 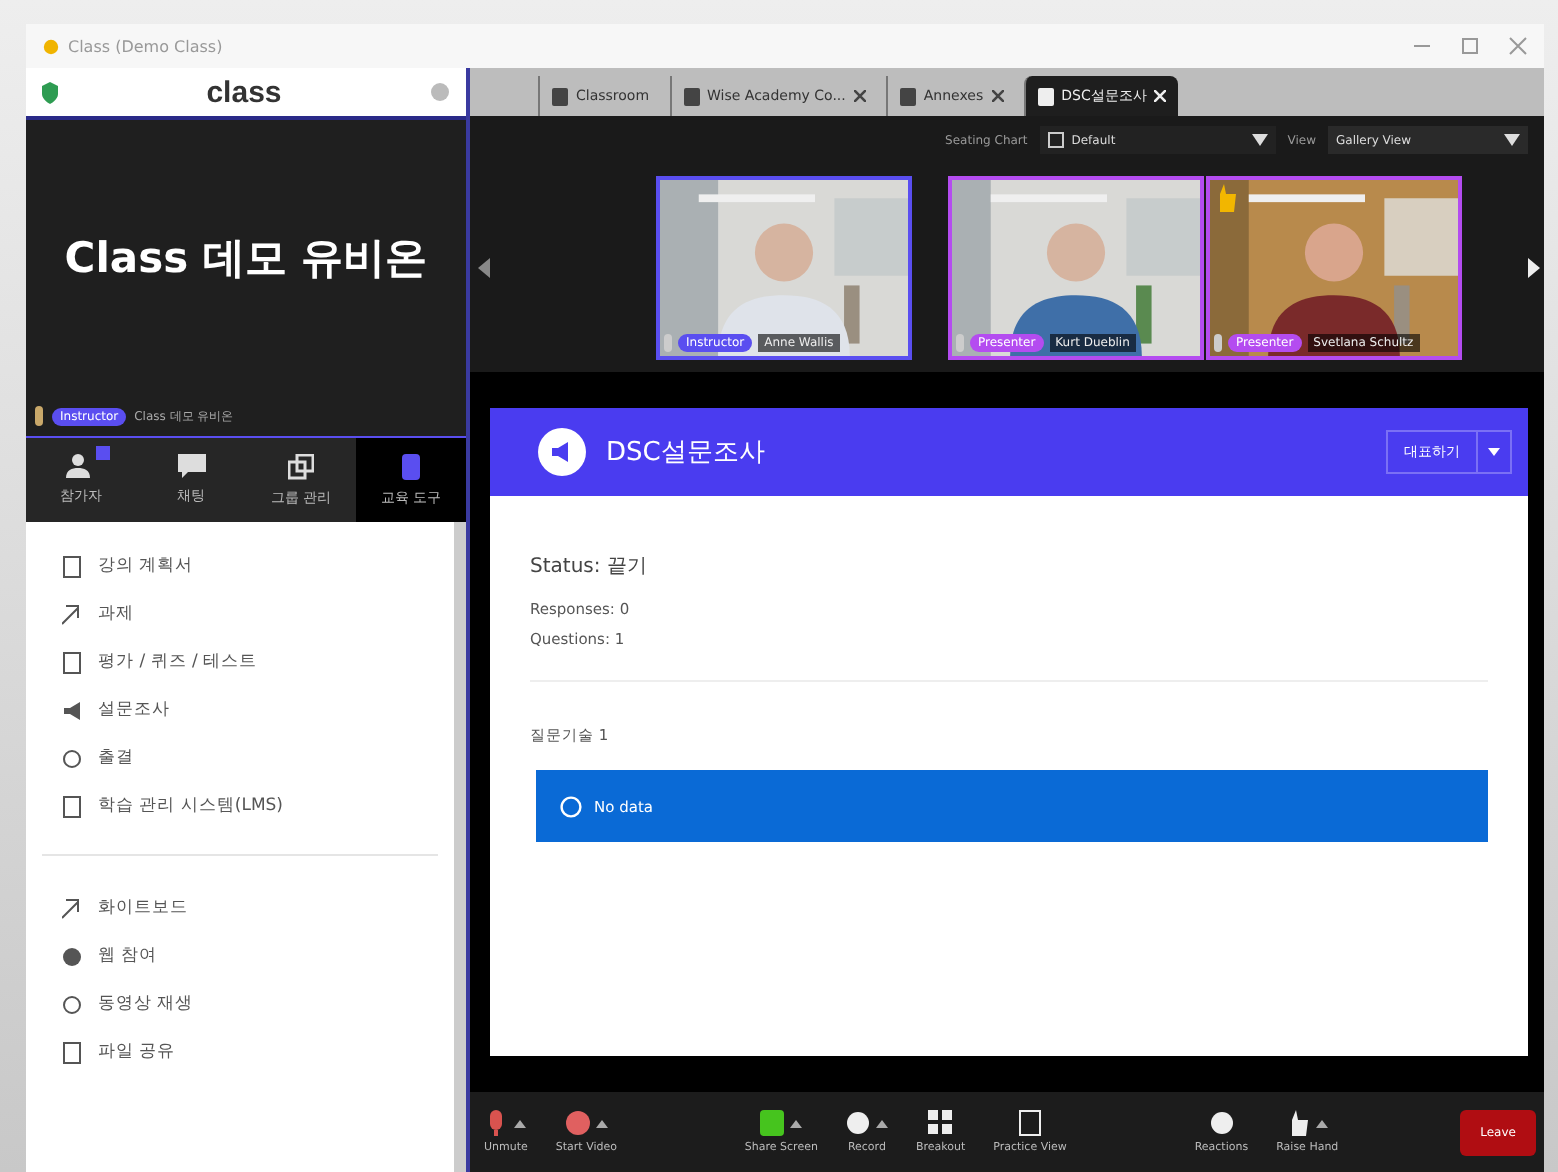 What do you see at coordinates (240, 1004) in the screenshot?
I see `sidebar-item: 동영상 재생` at bounding box center [240, 1004].